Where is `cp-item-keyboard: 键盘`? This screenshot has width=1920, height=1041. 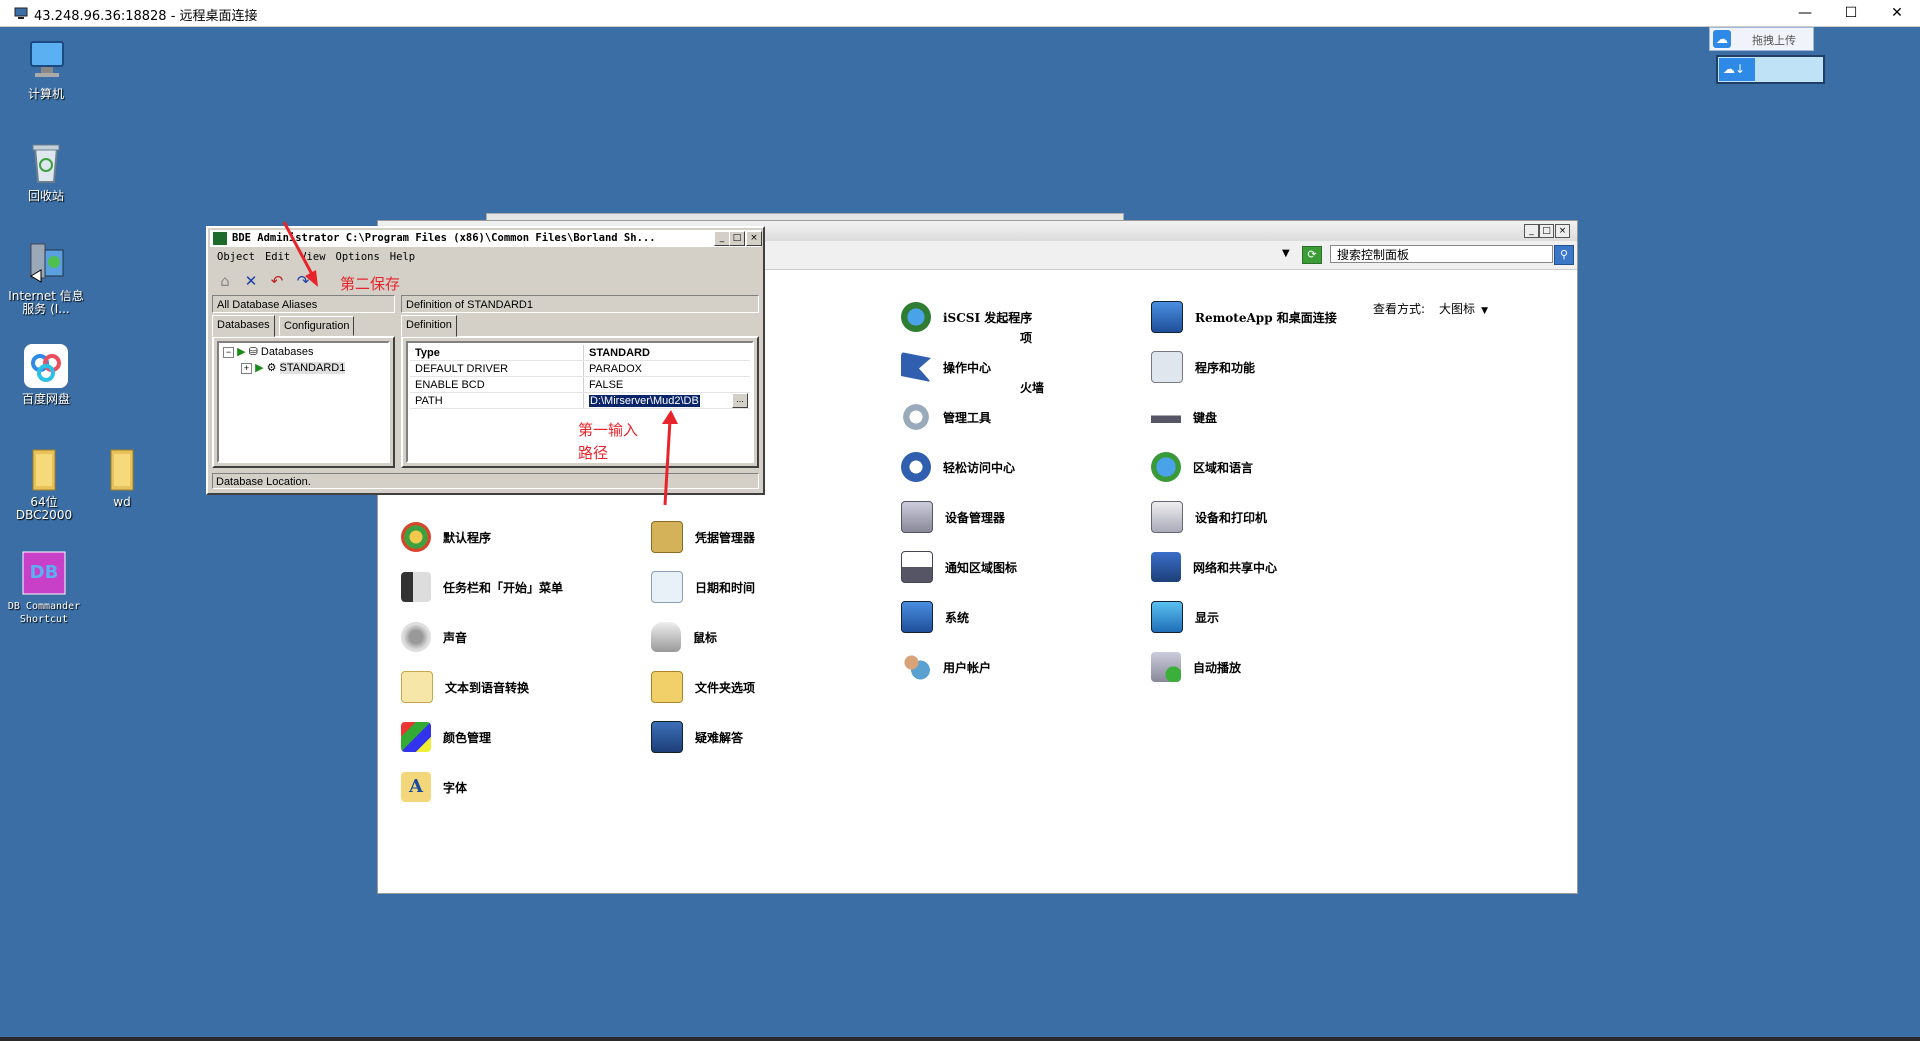 cp-item-keyboard: 键盘 is located at coordinates (1184, 417).